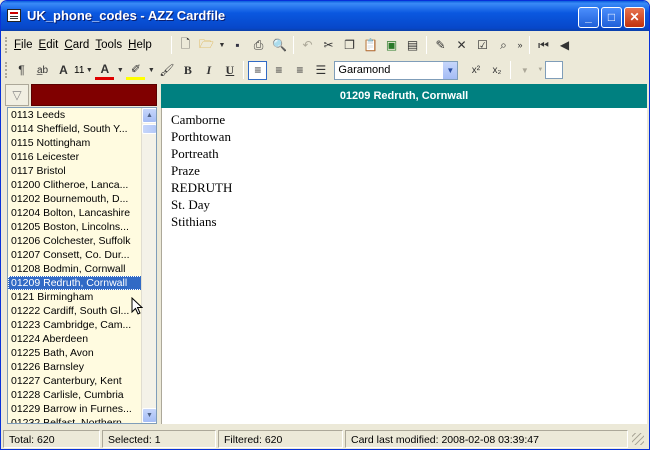 The height and width of the screenshot is (450, 650). I want to click on status-total: Total: 620, so click(51, 439).